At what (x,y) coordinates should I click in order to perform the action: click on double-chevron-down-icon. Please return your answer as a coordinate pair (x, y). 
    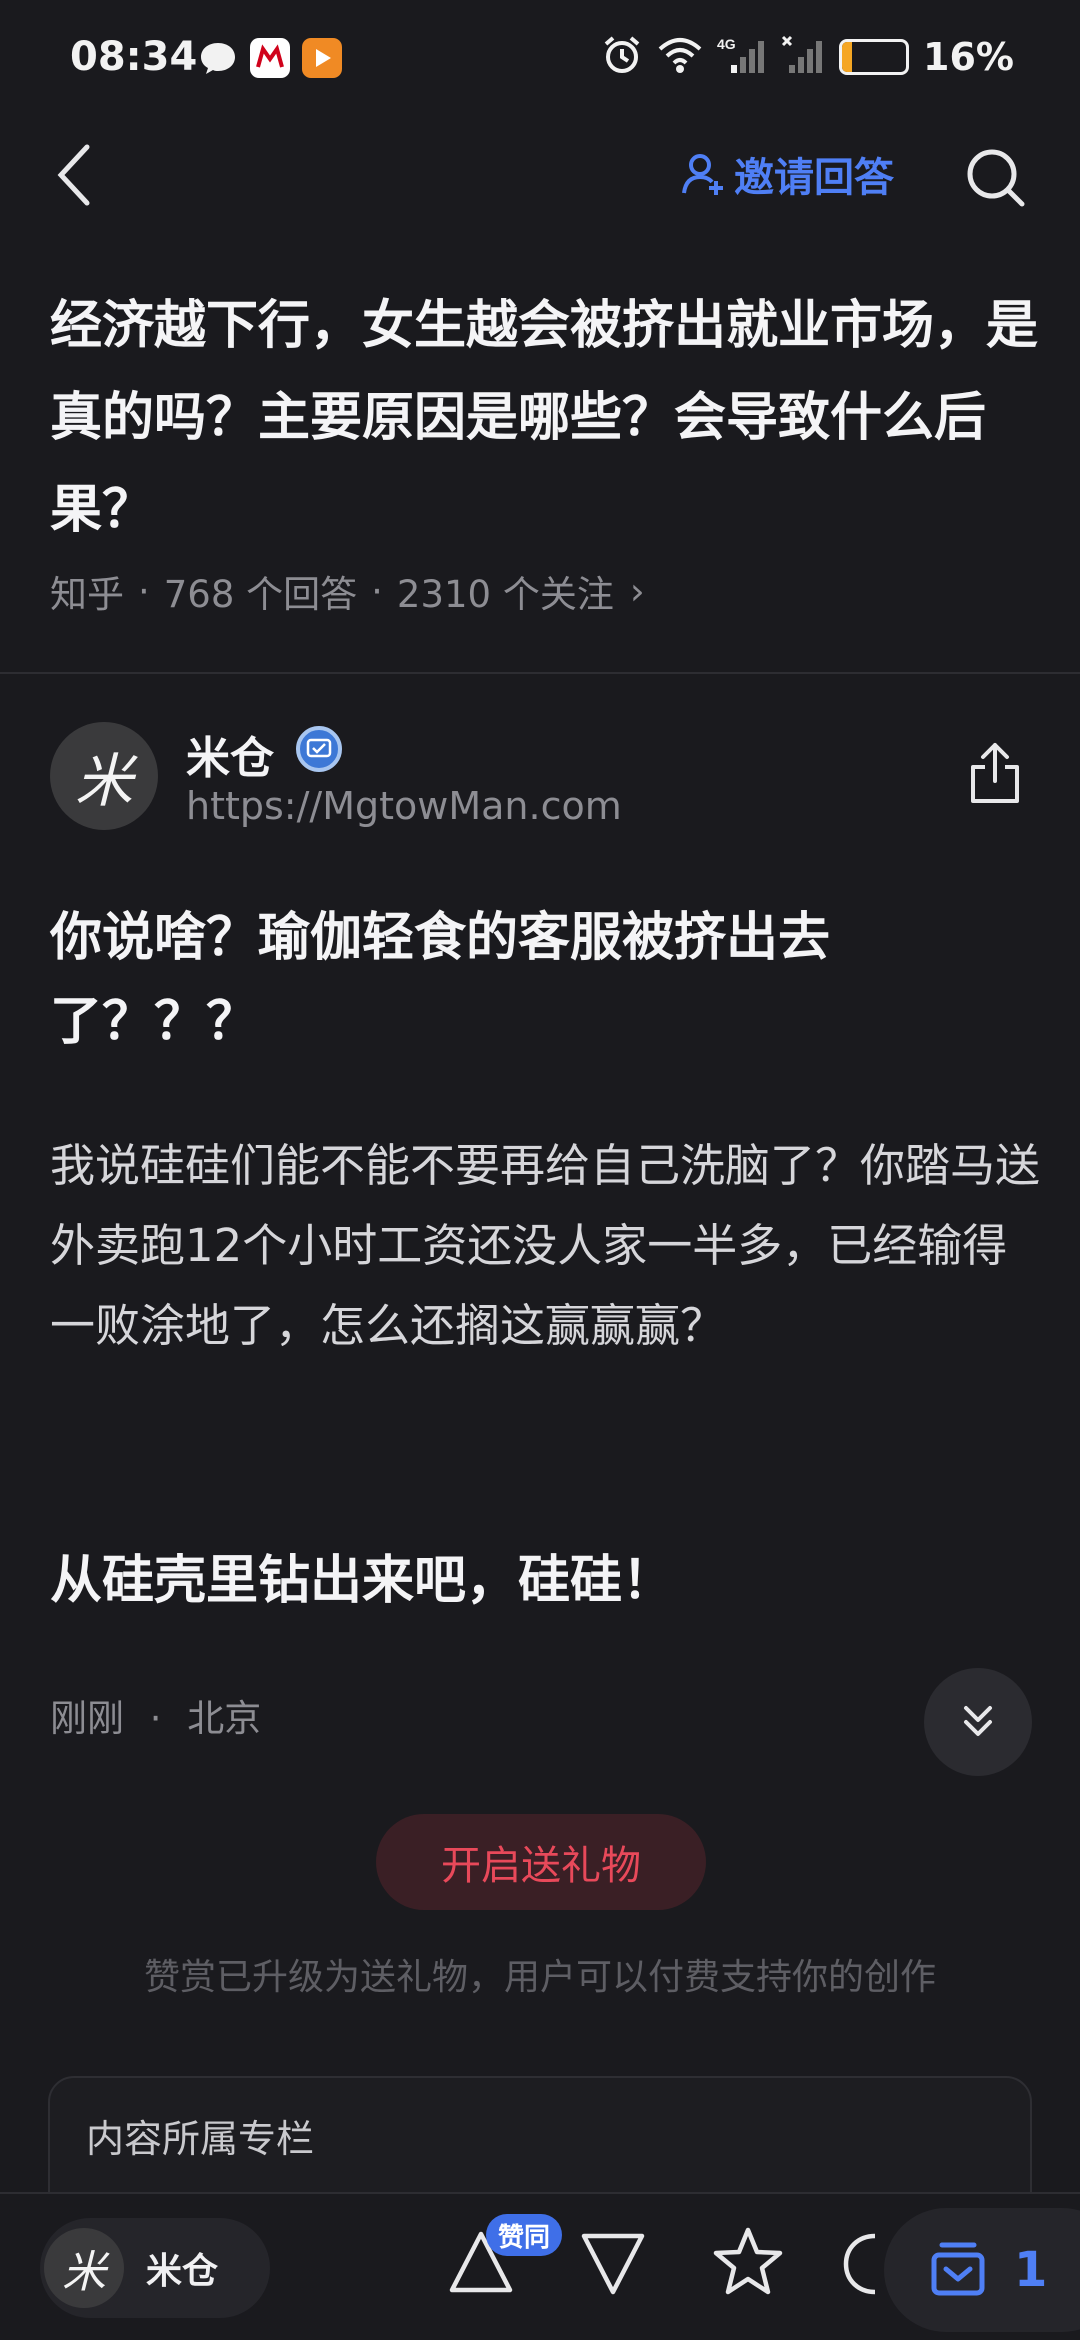
    Looking at the image, I should click on (978, 1721).